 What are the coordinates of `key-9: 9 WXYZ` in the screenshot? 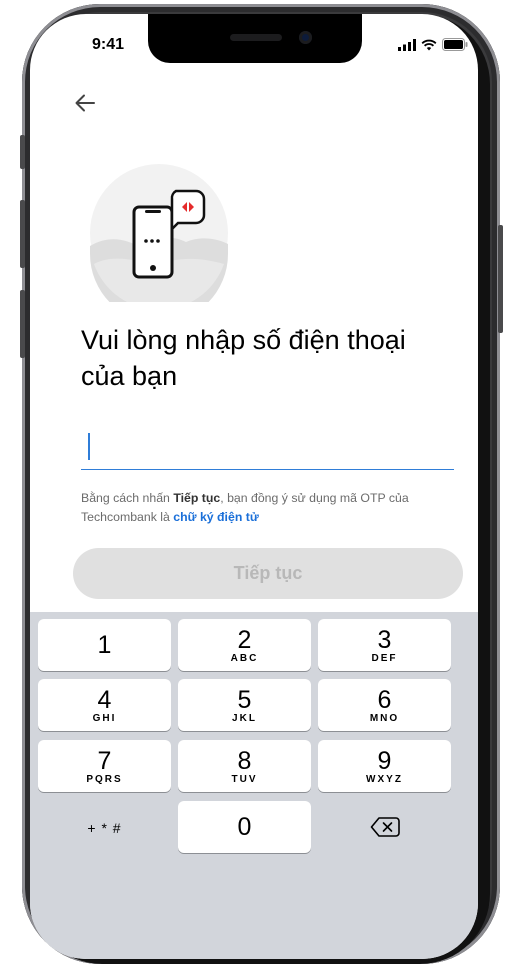 It's located at (384, 766).